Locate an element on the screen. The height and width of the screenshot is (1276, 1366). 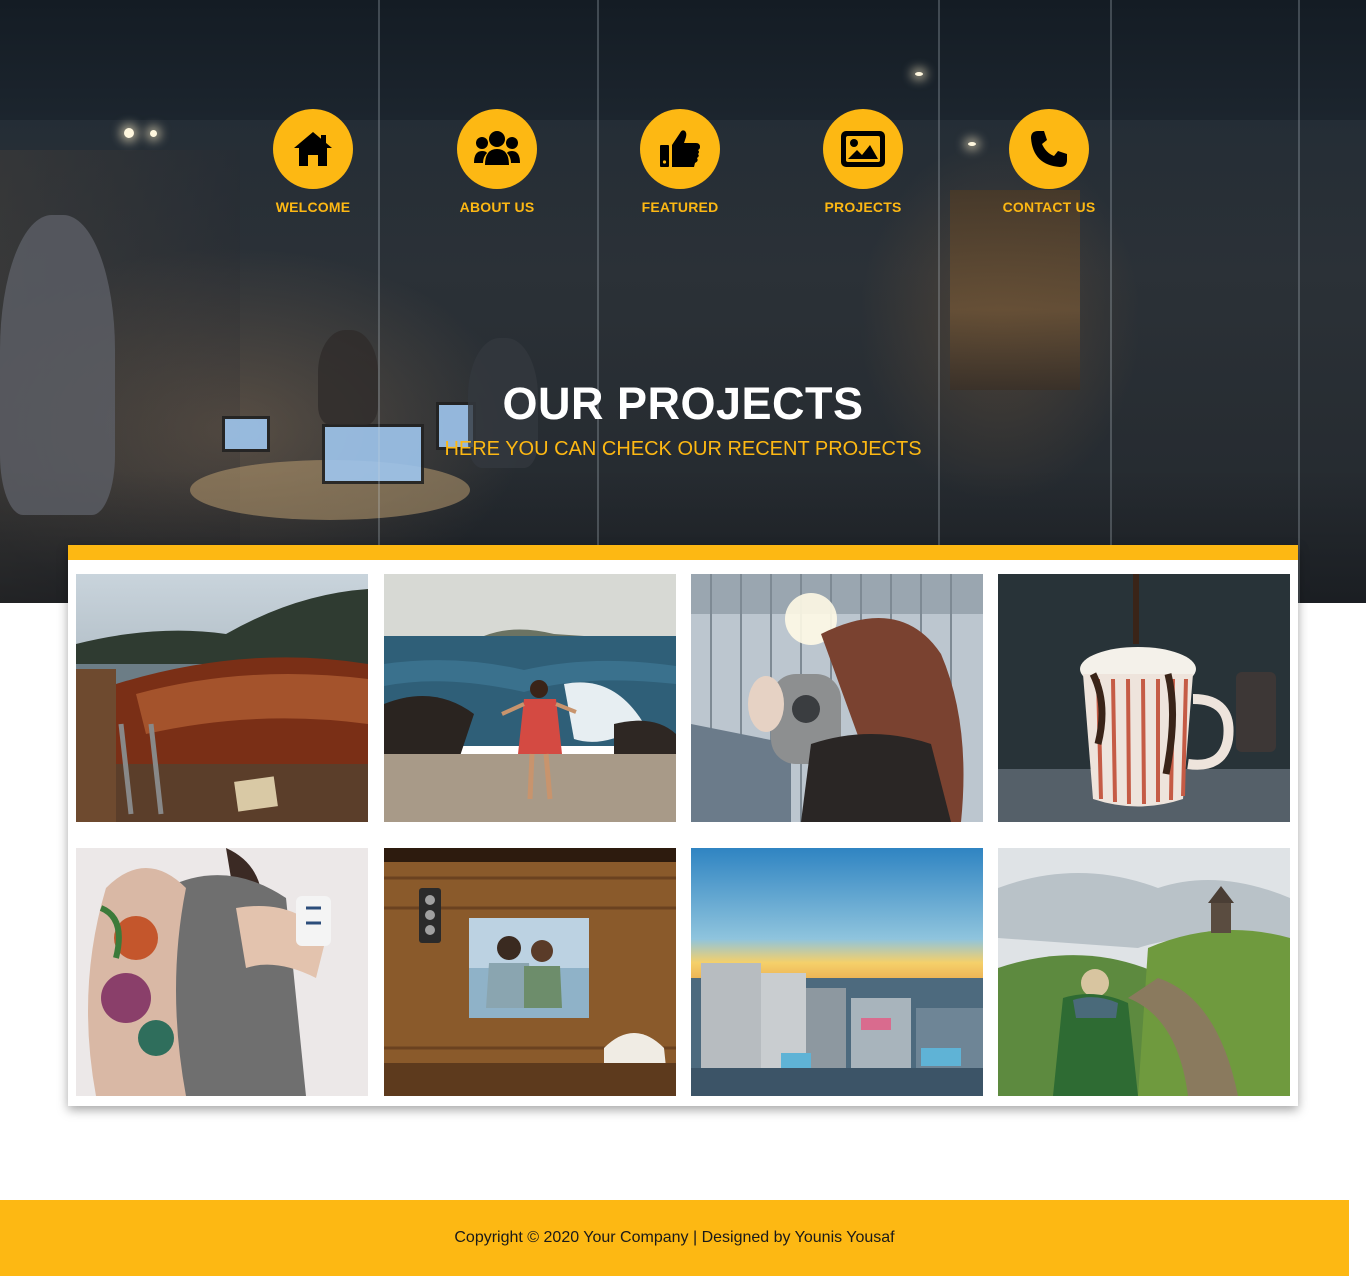
nav-item-welcome: WELCOME is located at coordinates (313, 162).